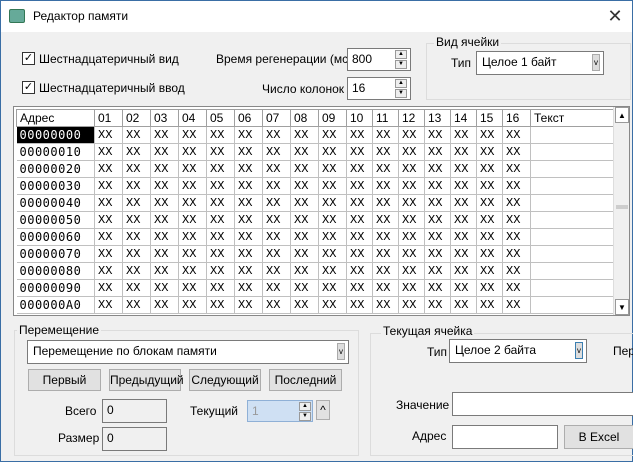 The width and height of the screenshot is (633, 462). Describe the element at coordinates (518, 351) in the screenshot. I see `current-cell-type-select: Целое 2 байта v` at that location.